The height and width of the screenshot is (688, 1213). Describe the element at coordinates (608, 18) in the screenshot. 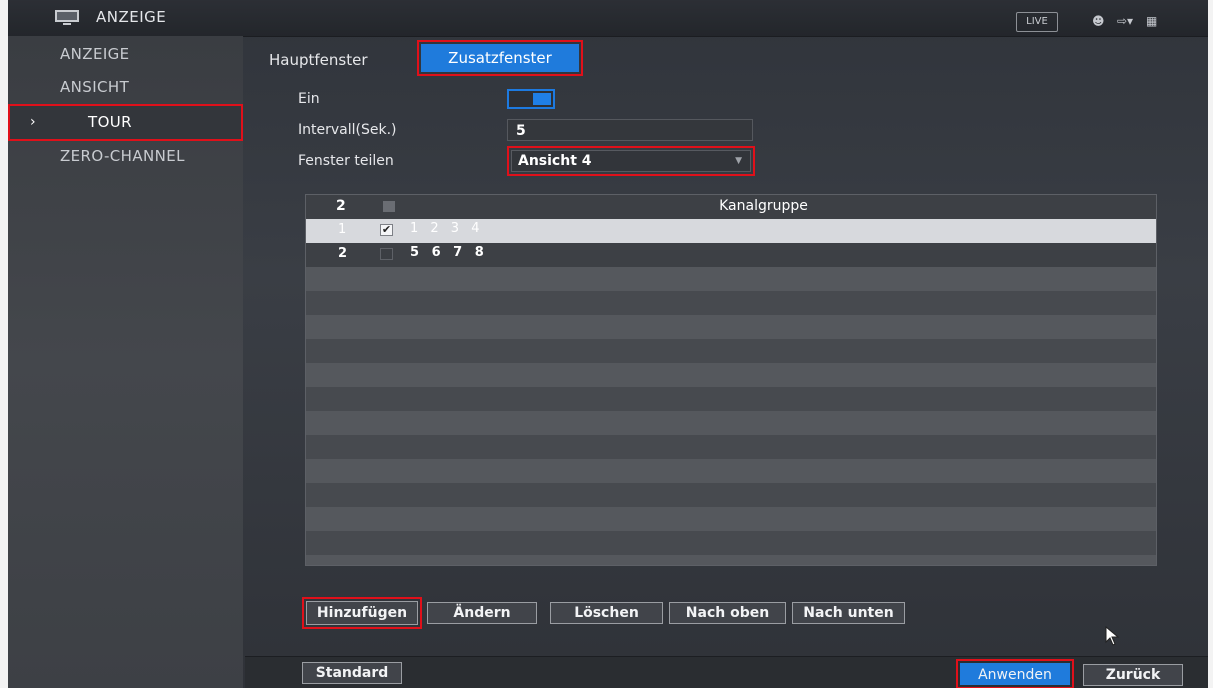

I see `top-bar: ANZEIGE LIVE ☻ ⇨▾ ▦` at that location.